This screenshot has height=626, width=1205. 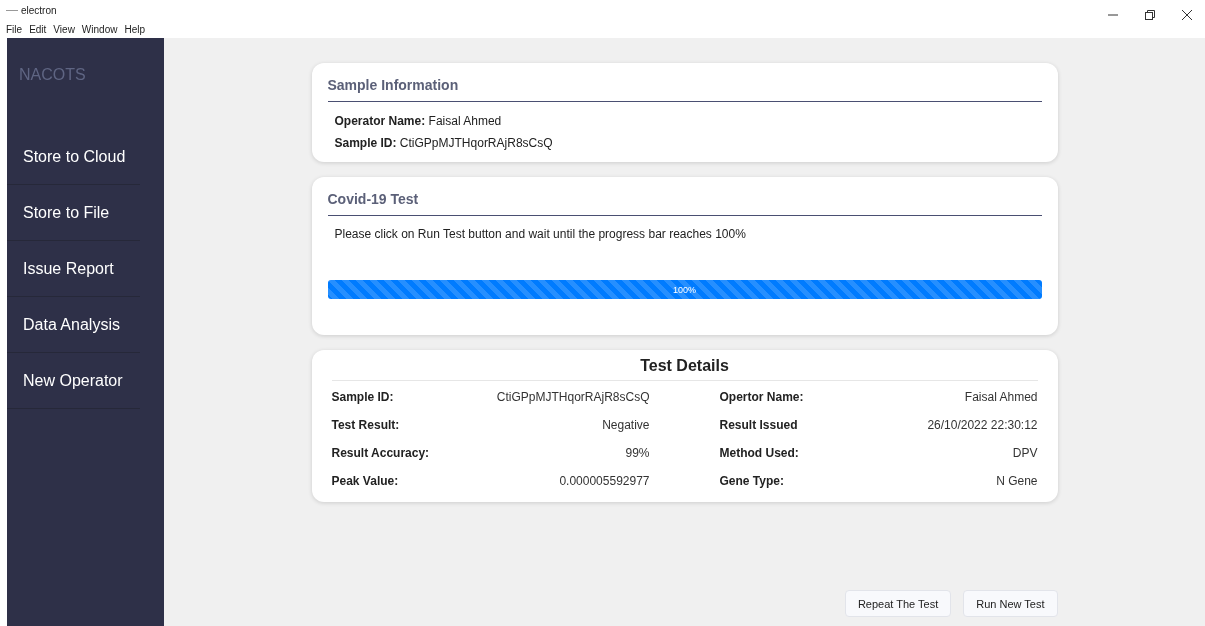 What do you see at coordinates (684, 89) in the screenshot?
I see `card-title: Sample Information` at bounding box center [684, 89].